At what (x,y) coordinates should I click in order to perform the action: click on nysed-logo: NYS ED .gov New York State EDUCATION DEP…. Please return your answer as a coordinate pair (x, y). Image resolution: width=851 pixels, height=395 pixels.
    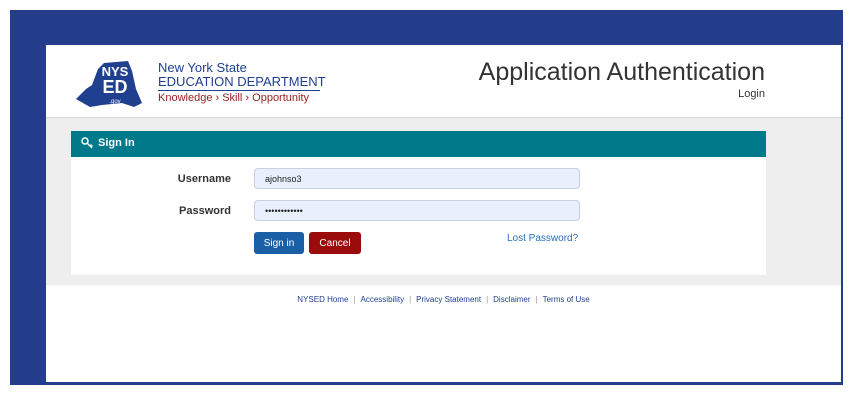
    Looking at the image, I should click on (202, 84).